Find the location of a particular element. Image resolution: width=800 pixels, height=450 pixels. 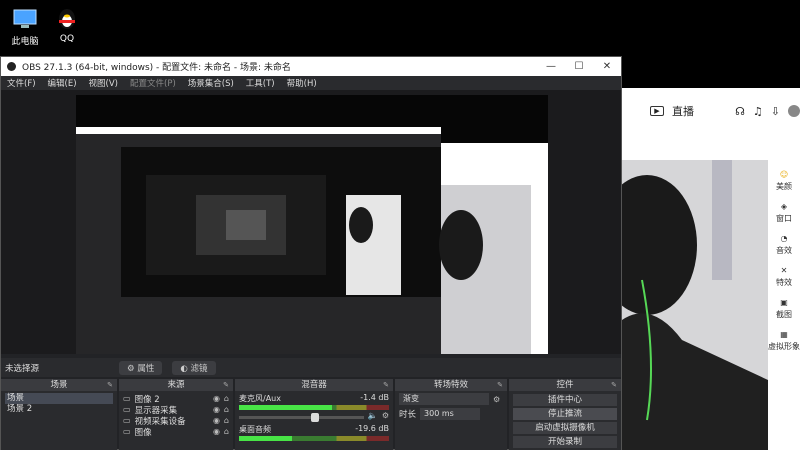

volume-slider is located at coordinates (301, 417).